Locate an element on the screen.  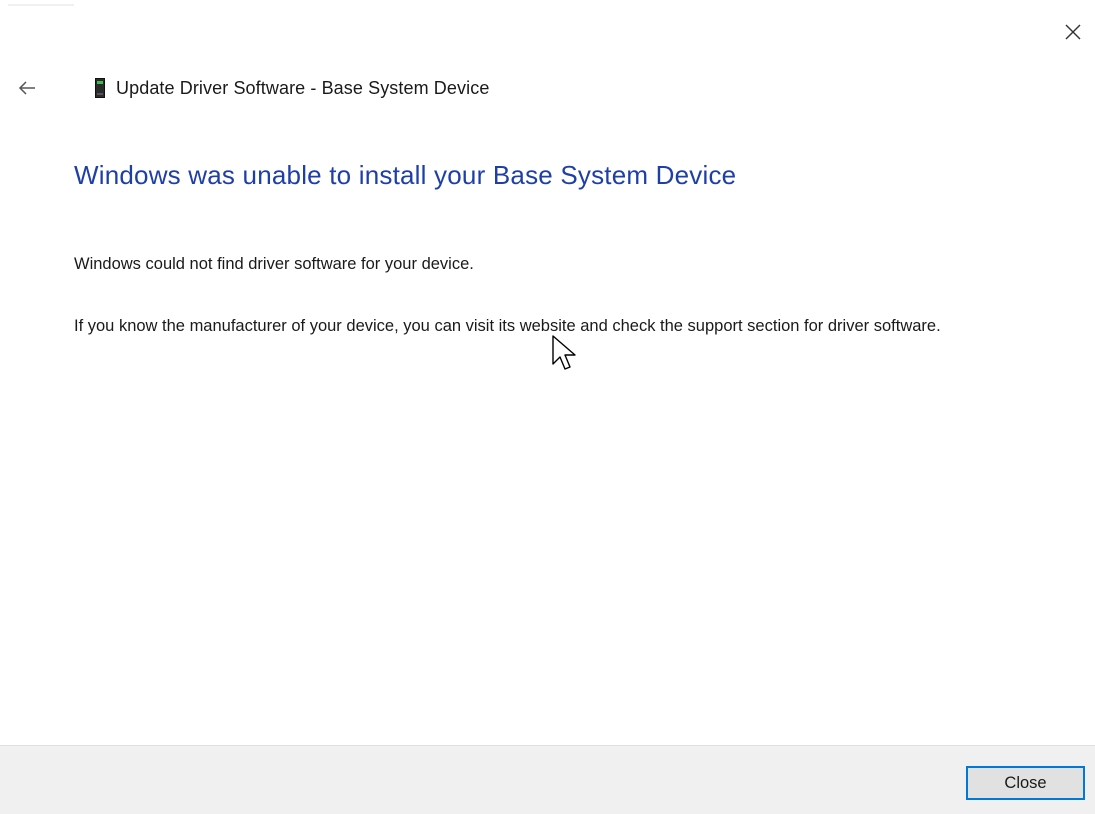
window-close-button is located at coordinates (1073, 32).